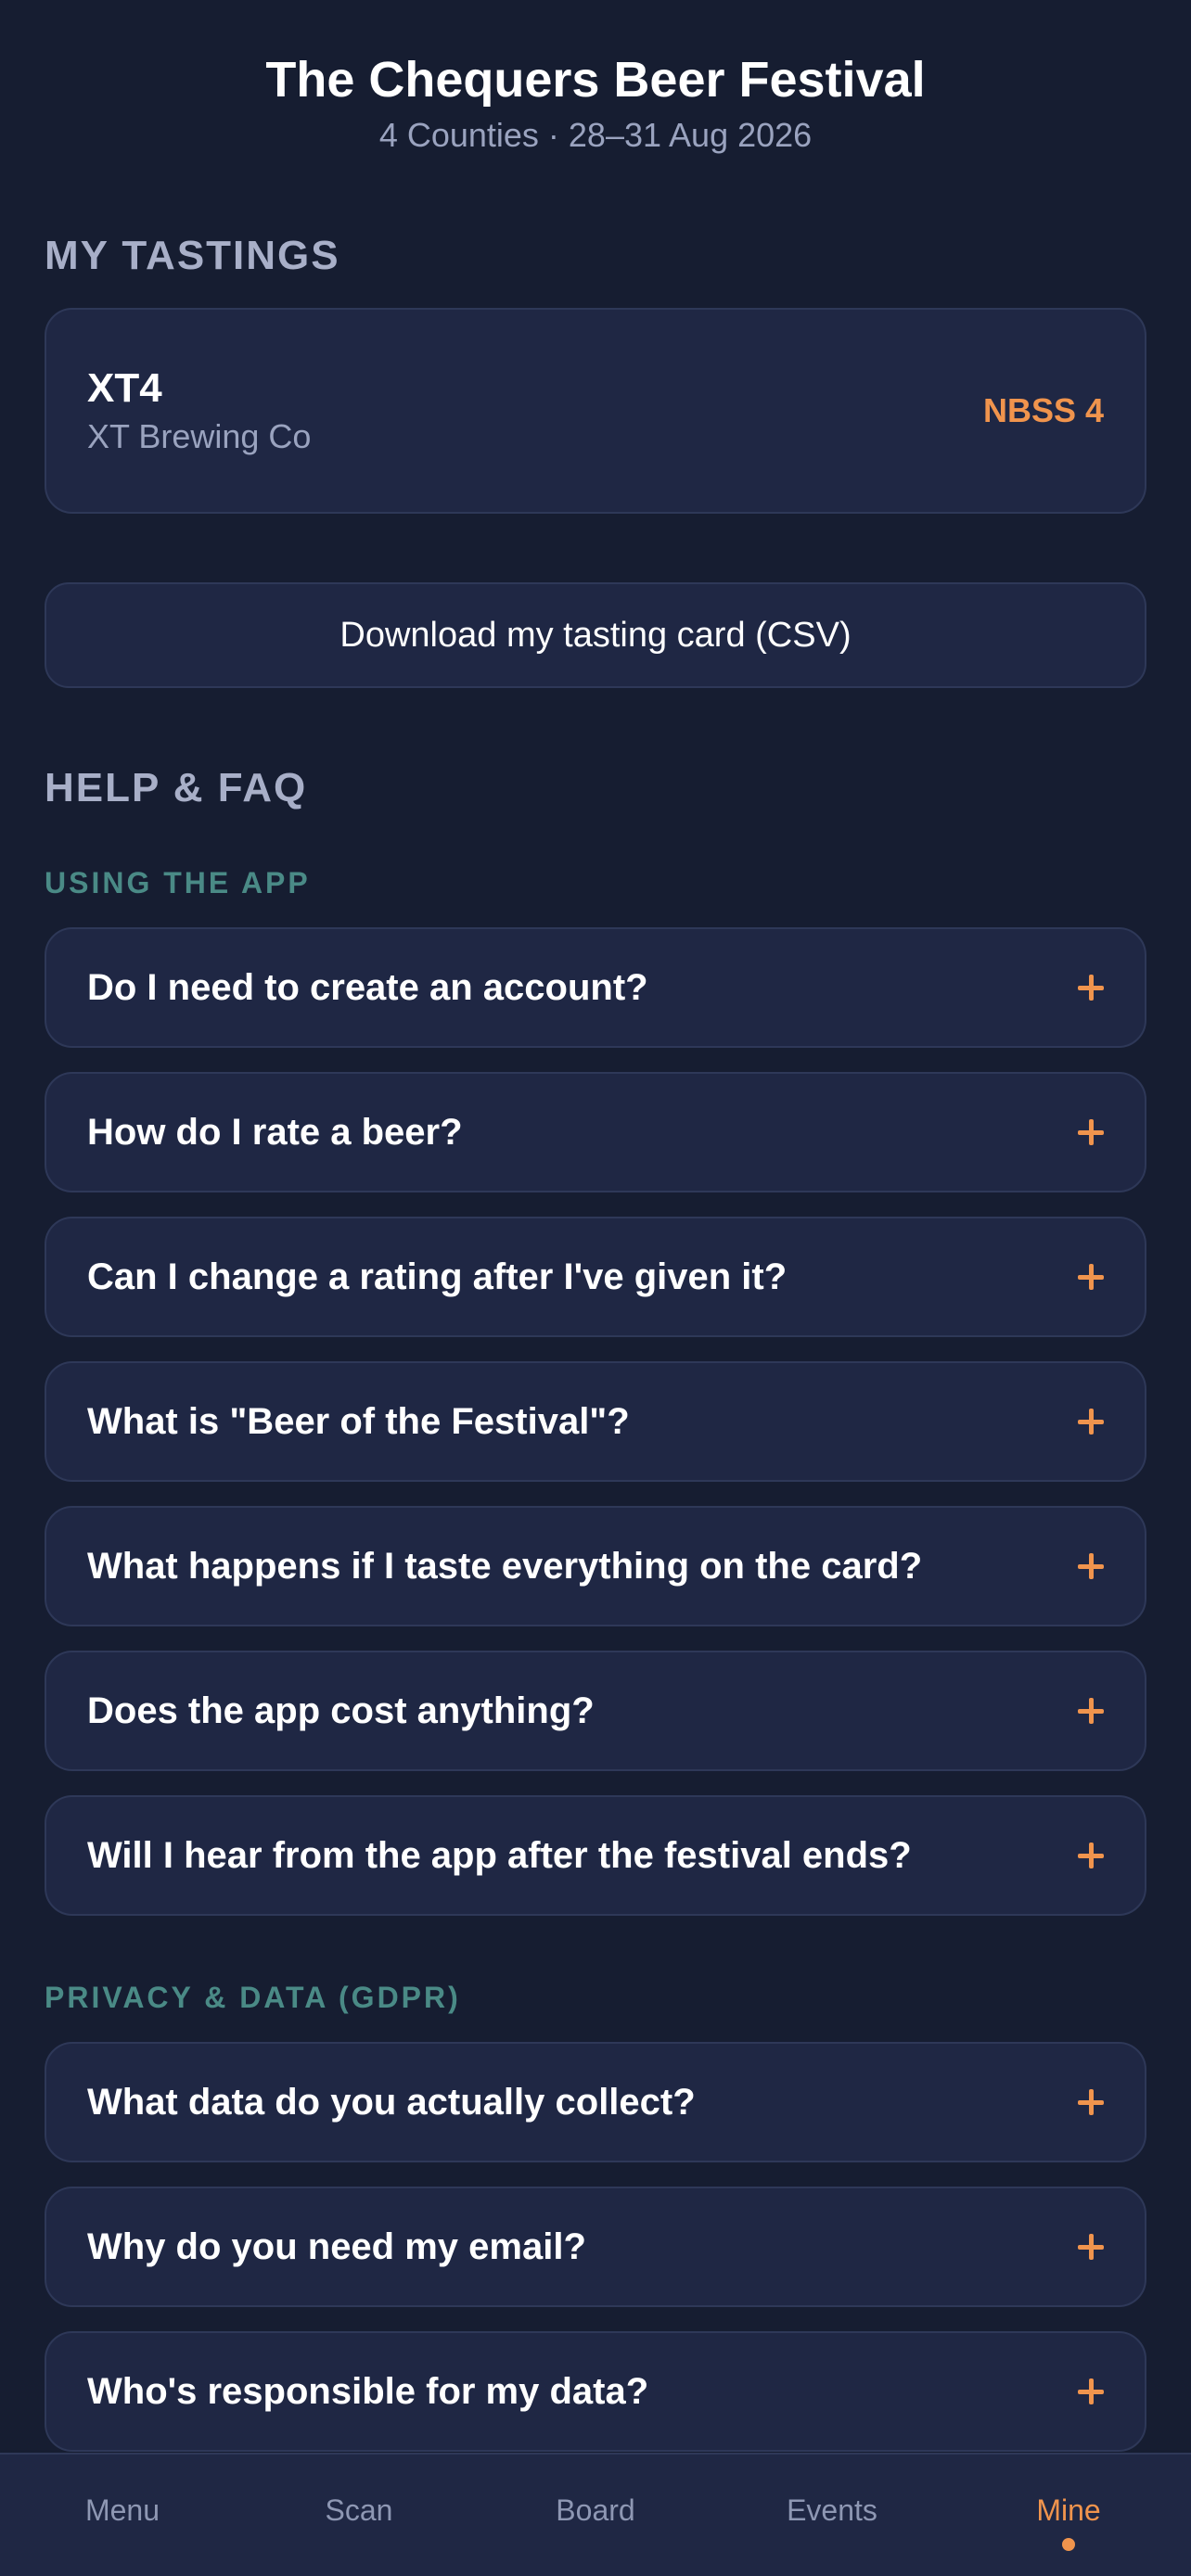  Describe the element at coordinates (1068, 2544) in the screenshot. I see `active-tab-indicator` at that location.